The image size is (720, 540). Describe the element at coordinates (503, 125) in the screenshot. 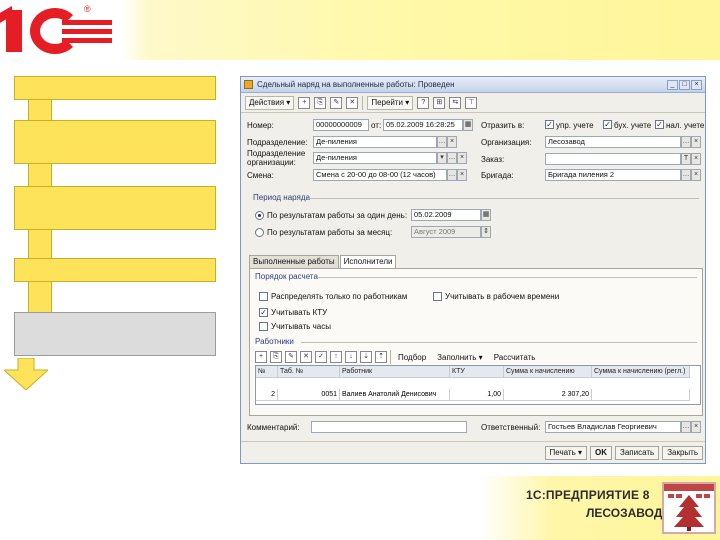

I see `reflect-label: Отразить в:` at that location.